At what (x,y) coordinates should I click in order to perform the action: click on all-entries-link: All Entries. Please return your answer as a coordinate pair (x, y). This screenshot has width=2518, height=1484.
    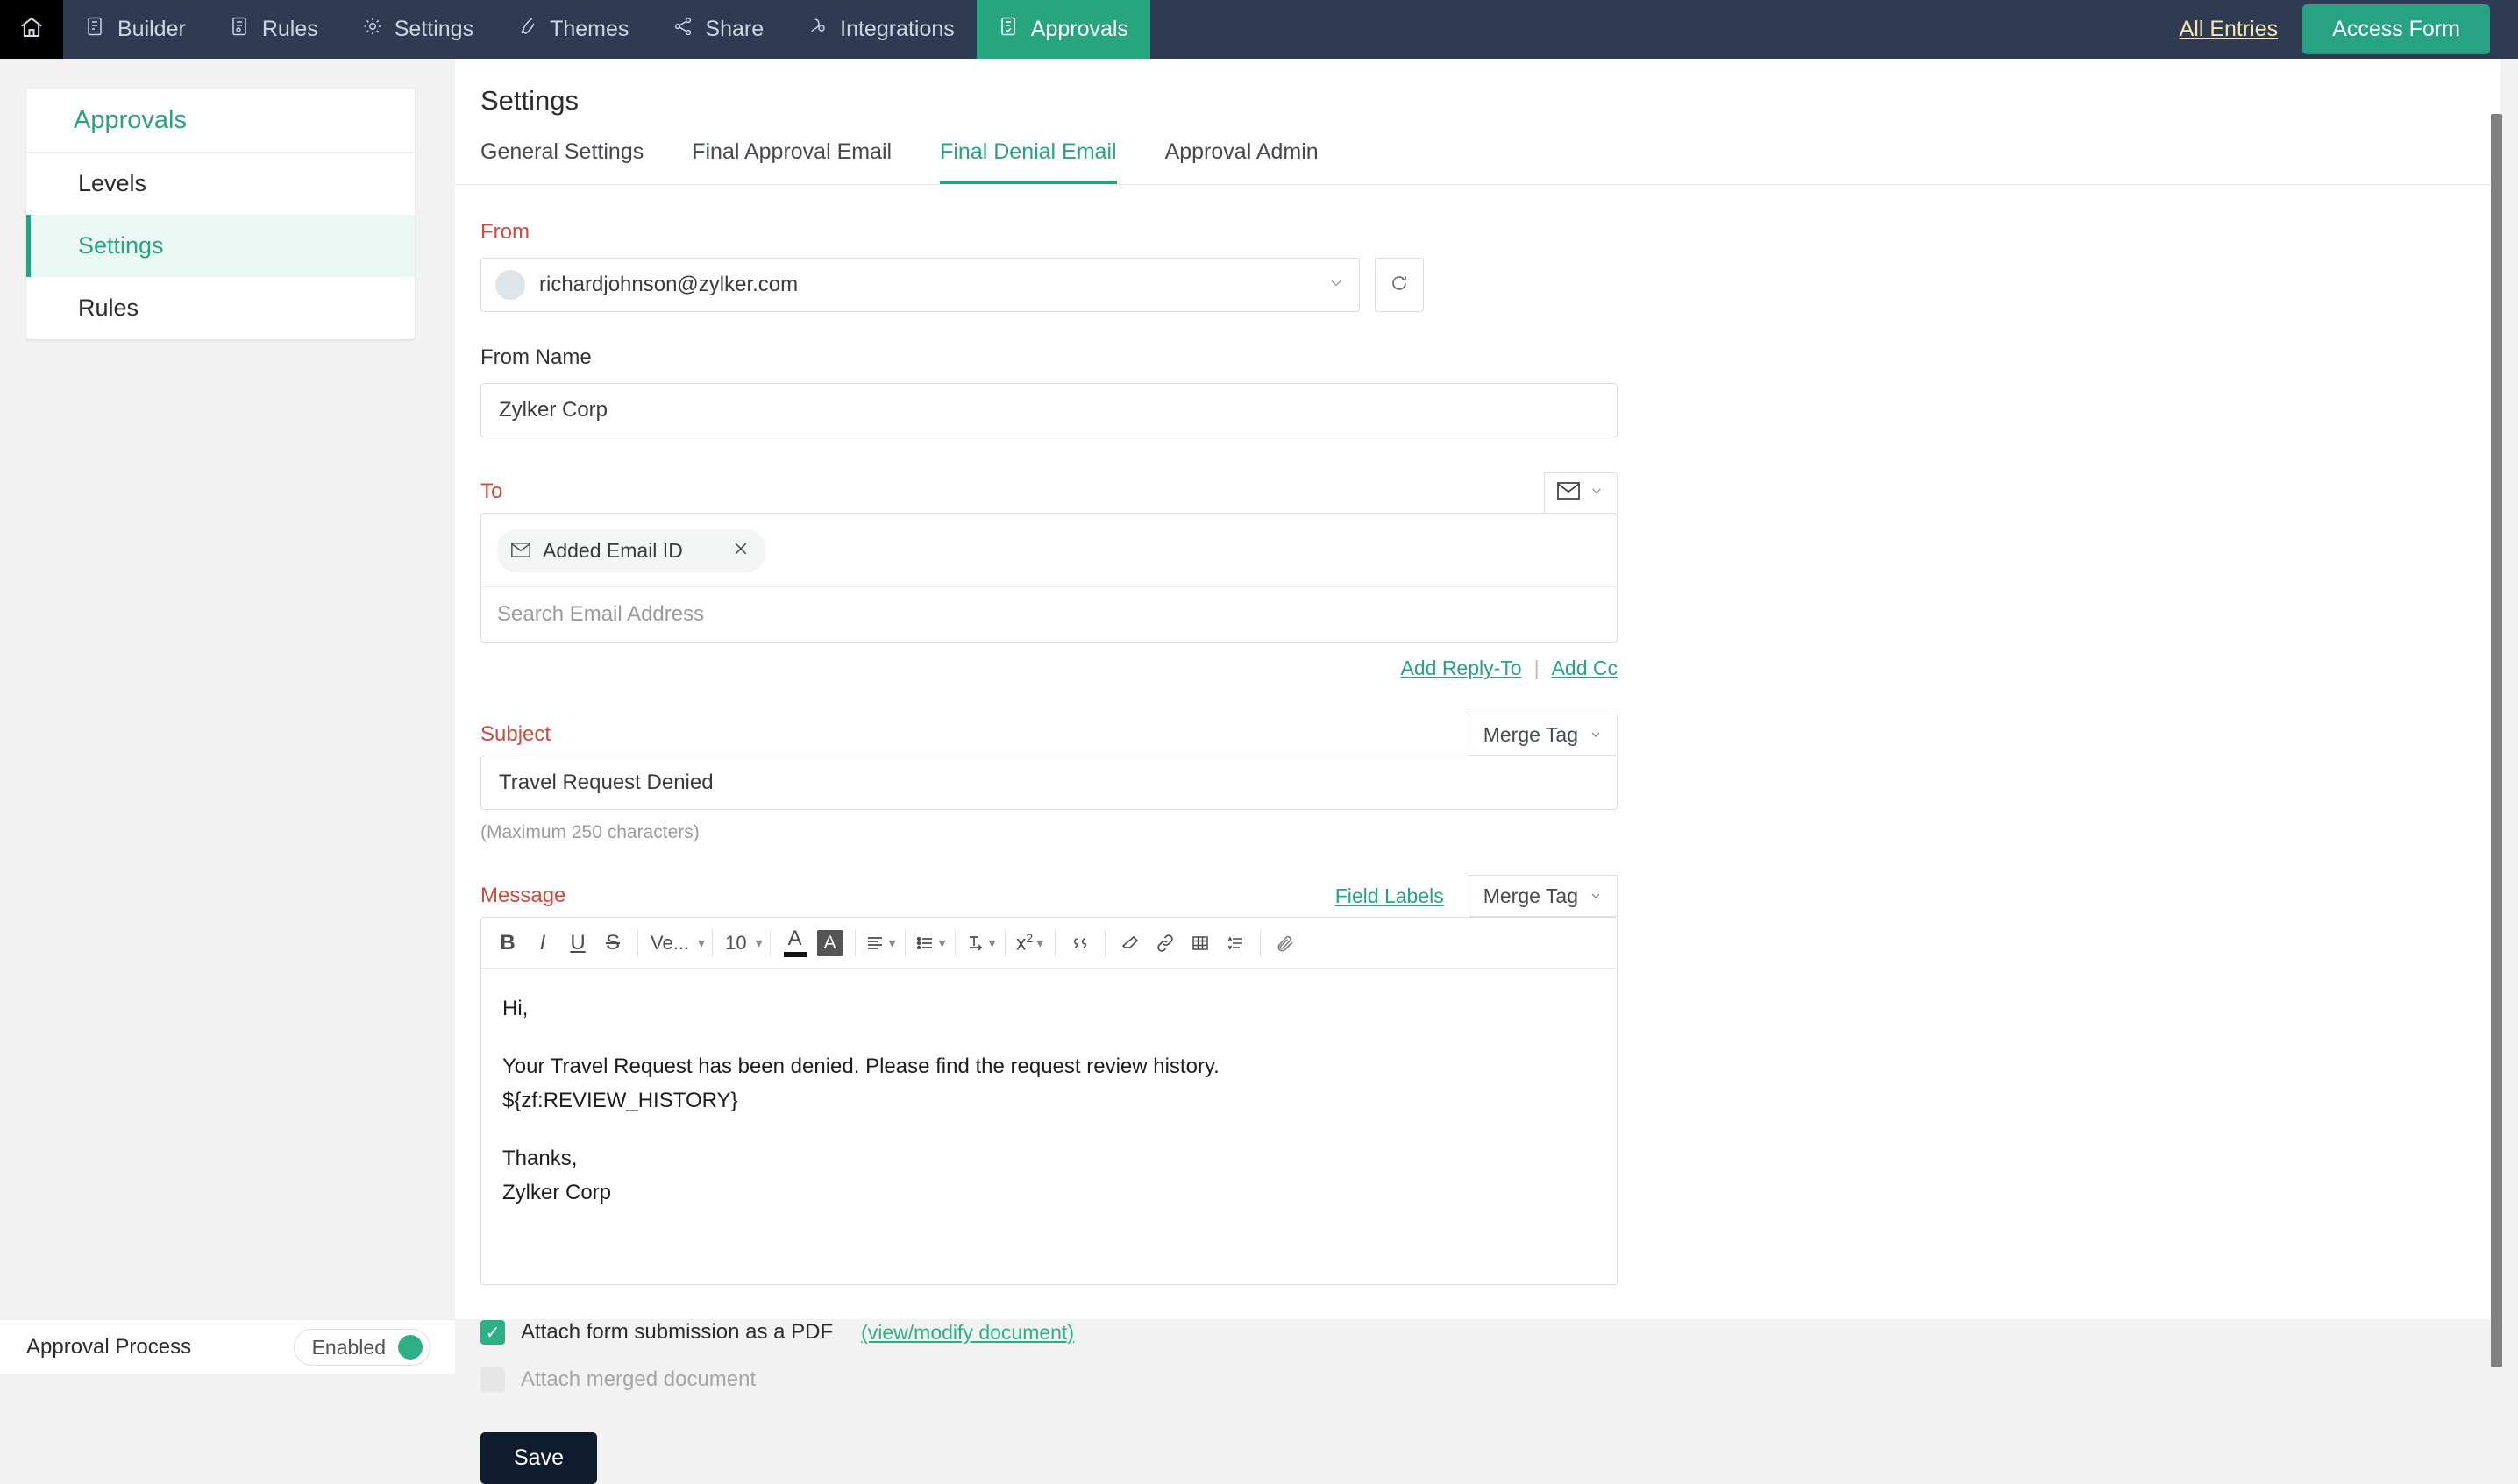
    Looking at the image, I should click on (2229, 29).